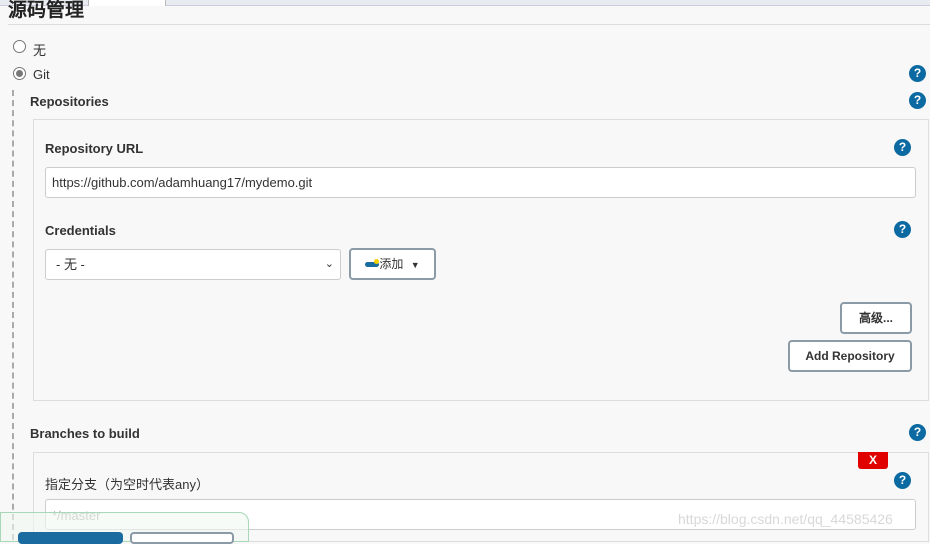 The width and height of the screenshot is (930, 544). What do you see at coordinates (94, 148) in the screenshot?
I see `repository-url-label: Repository URL` at bounding box center [94, 148].